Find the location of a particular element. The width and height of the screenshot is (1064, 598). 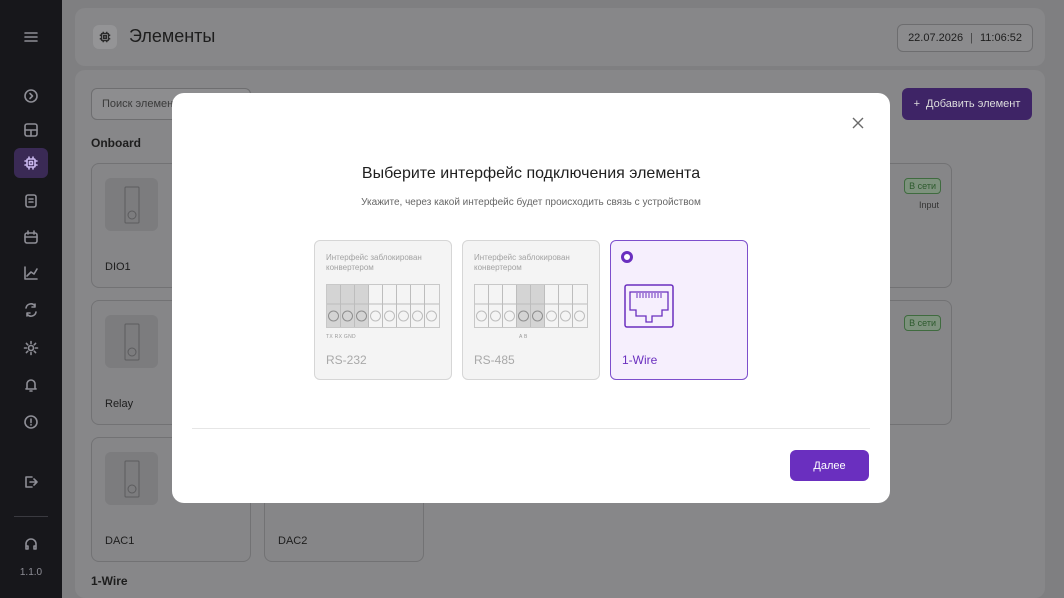

sync-icon is located at coordinates (31, 310).